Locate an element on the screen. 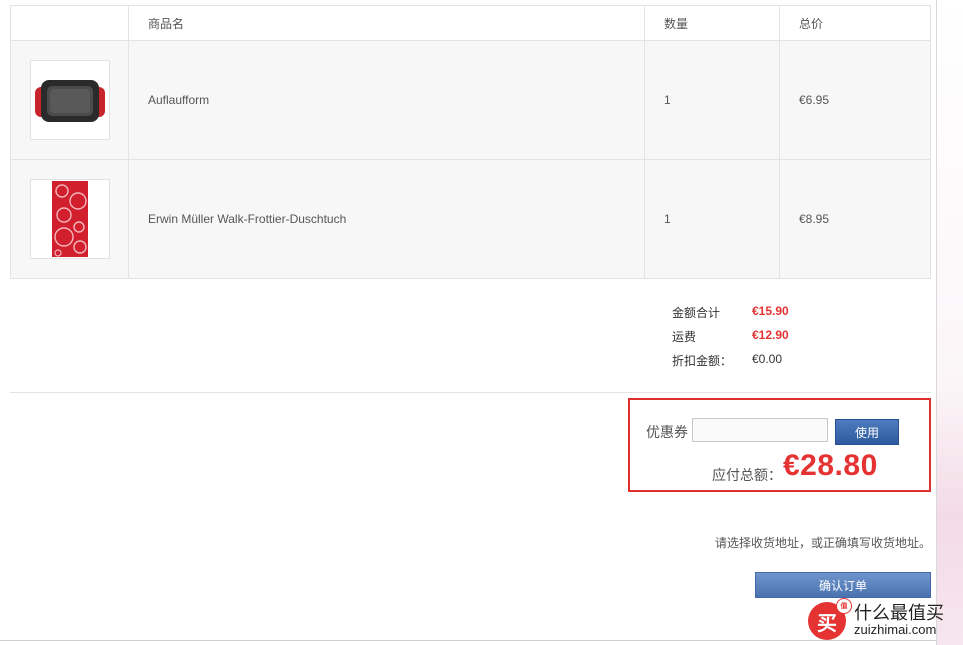 The height and width of the screenshot is (645, 963). towel-image is located at coordinates (70, 219).